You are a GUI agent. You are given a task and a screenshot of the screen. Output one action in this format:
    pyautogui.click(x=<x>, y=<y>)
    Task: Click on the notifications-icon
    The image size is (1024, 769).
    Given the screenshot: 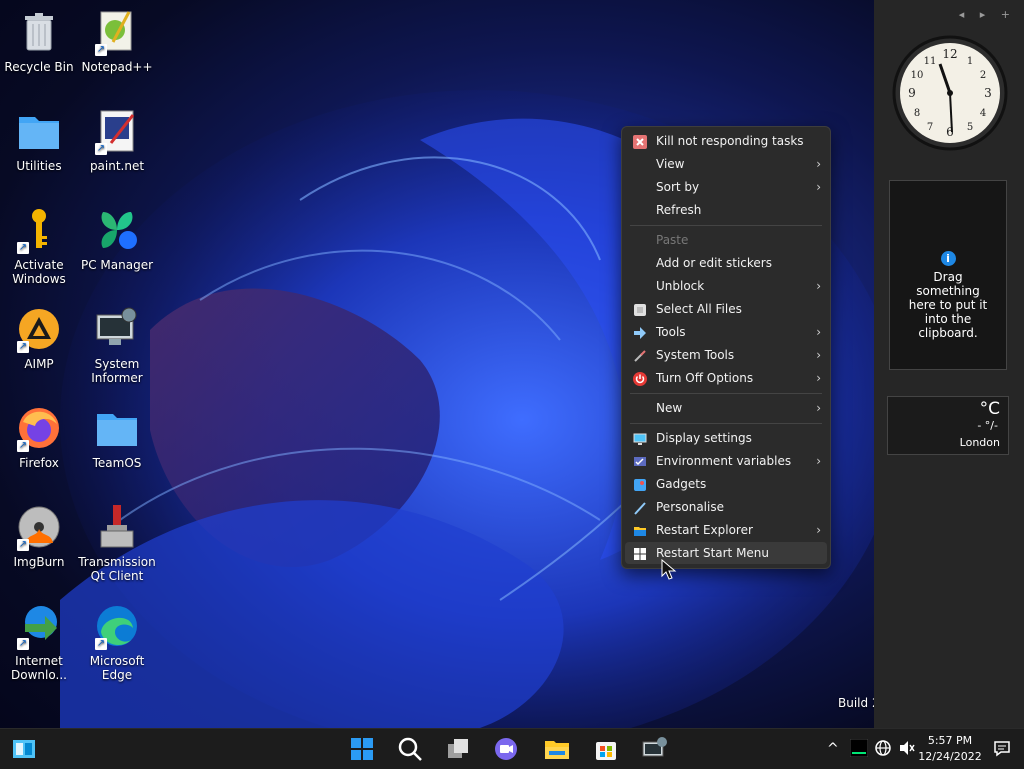 What is the action you would take?
    pyautogui.click(x=1002, y=750)
    